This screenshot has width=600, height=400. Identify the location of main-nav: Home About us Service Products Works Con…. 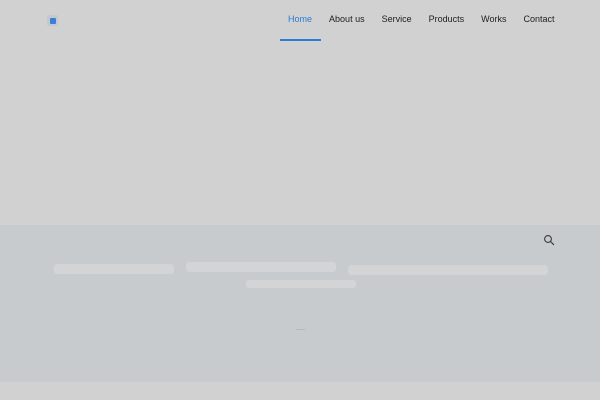
(421, 21).